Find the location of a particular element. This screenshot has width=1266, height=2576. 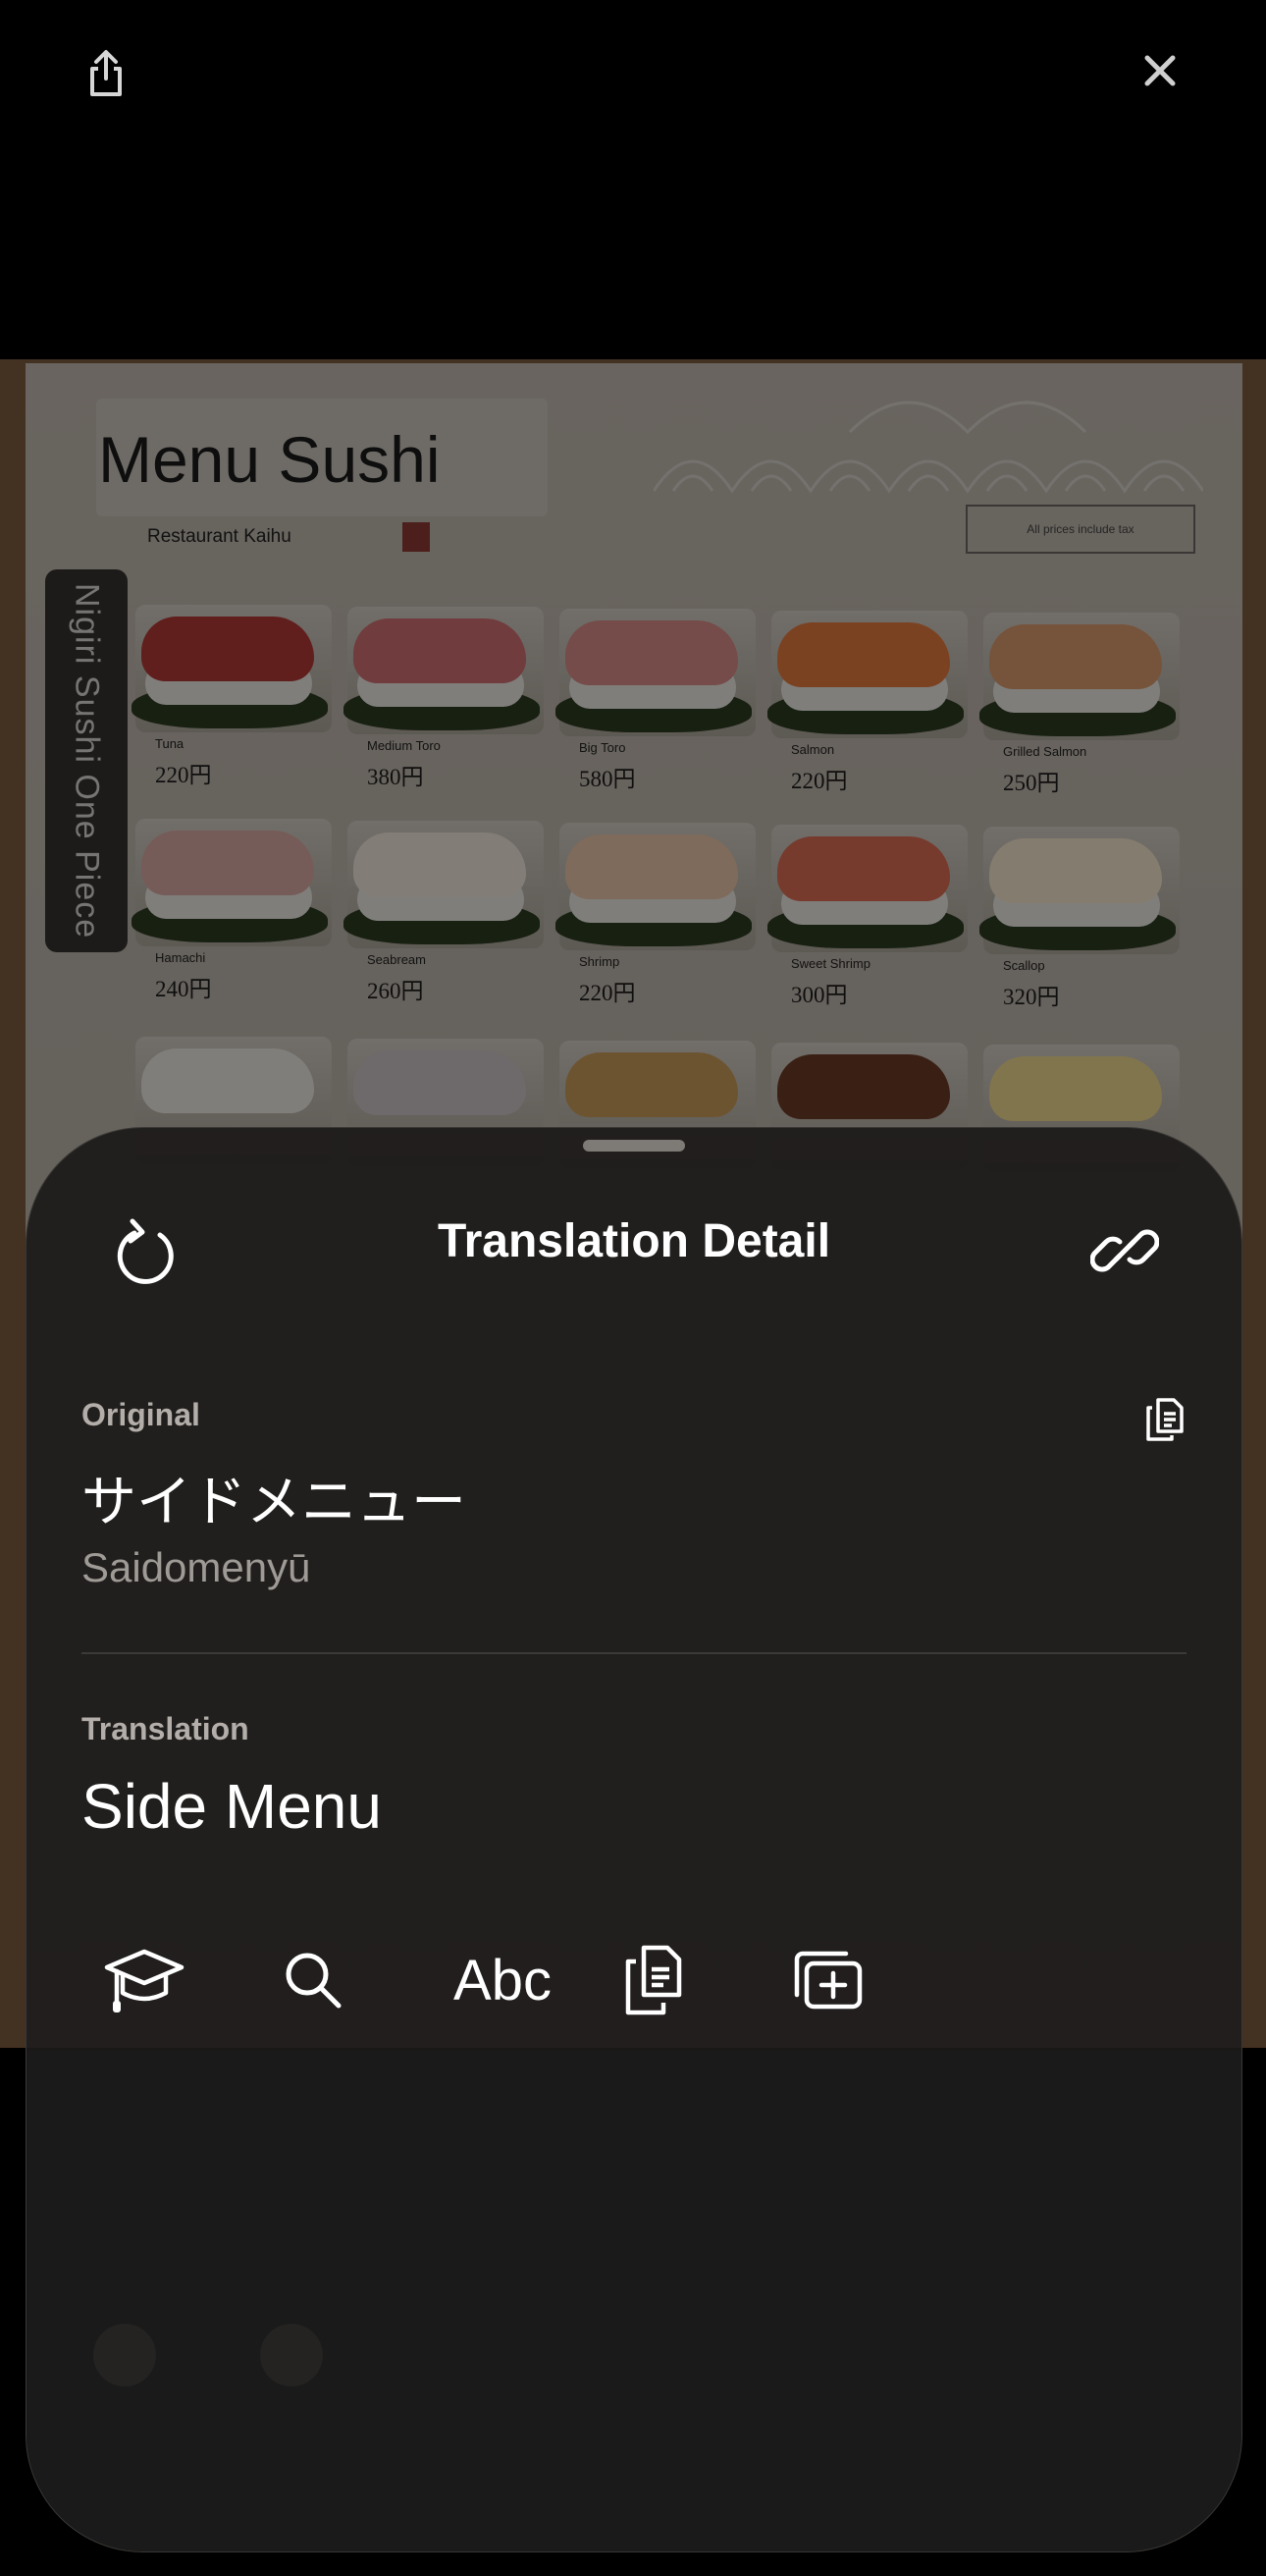

copy-button is located at coordinates (655, 1980).